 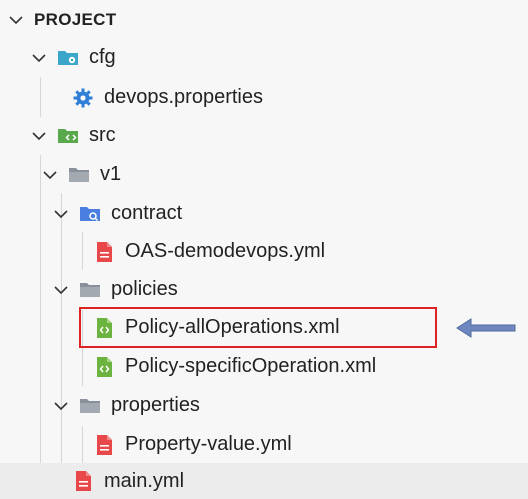 What do you see at coordinates (83, 98) in the screenshot?
I see `gear-icon` at bounding box center [83, 98].